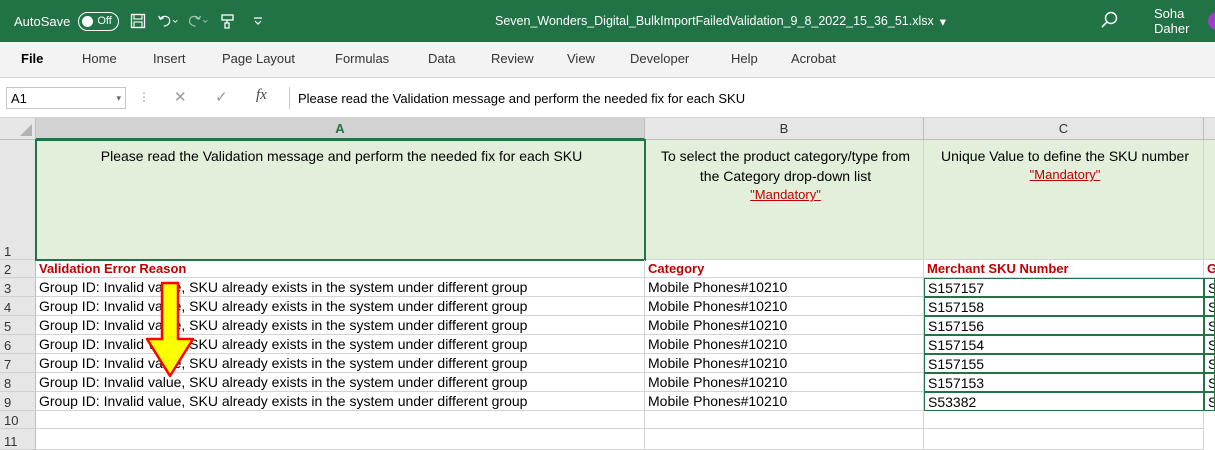 The height and width of the screenshot is (450, 1215). Describe the element at coordinates (168, 21) in the screenshot. I see `undo-icon` at that location.